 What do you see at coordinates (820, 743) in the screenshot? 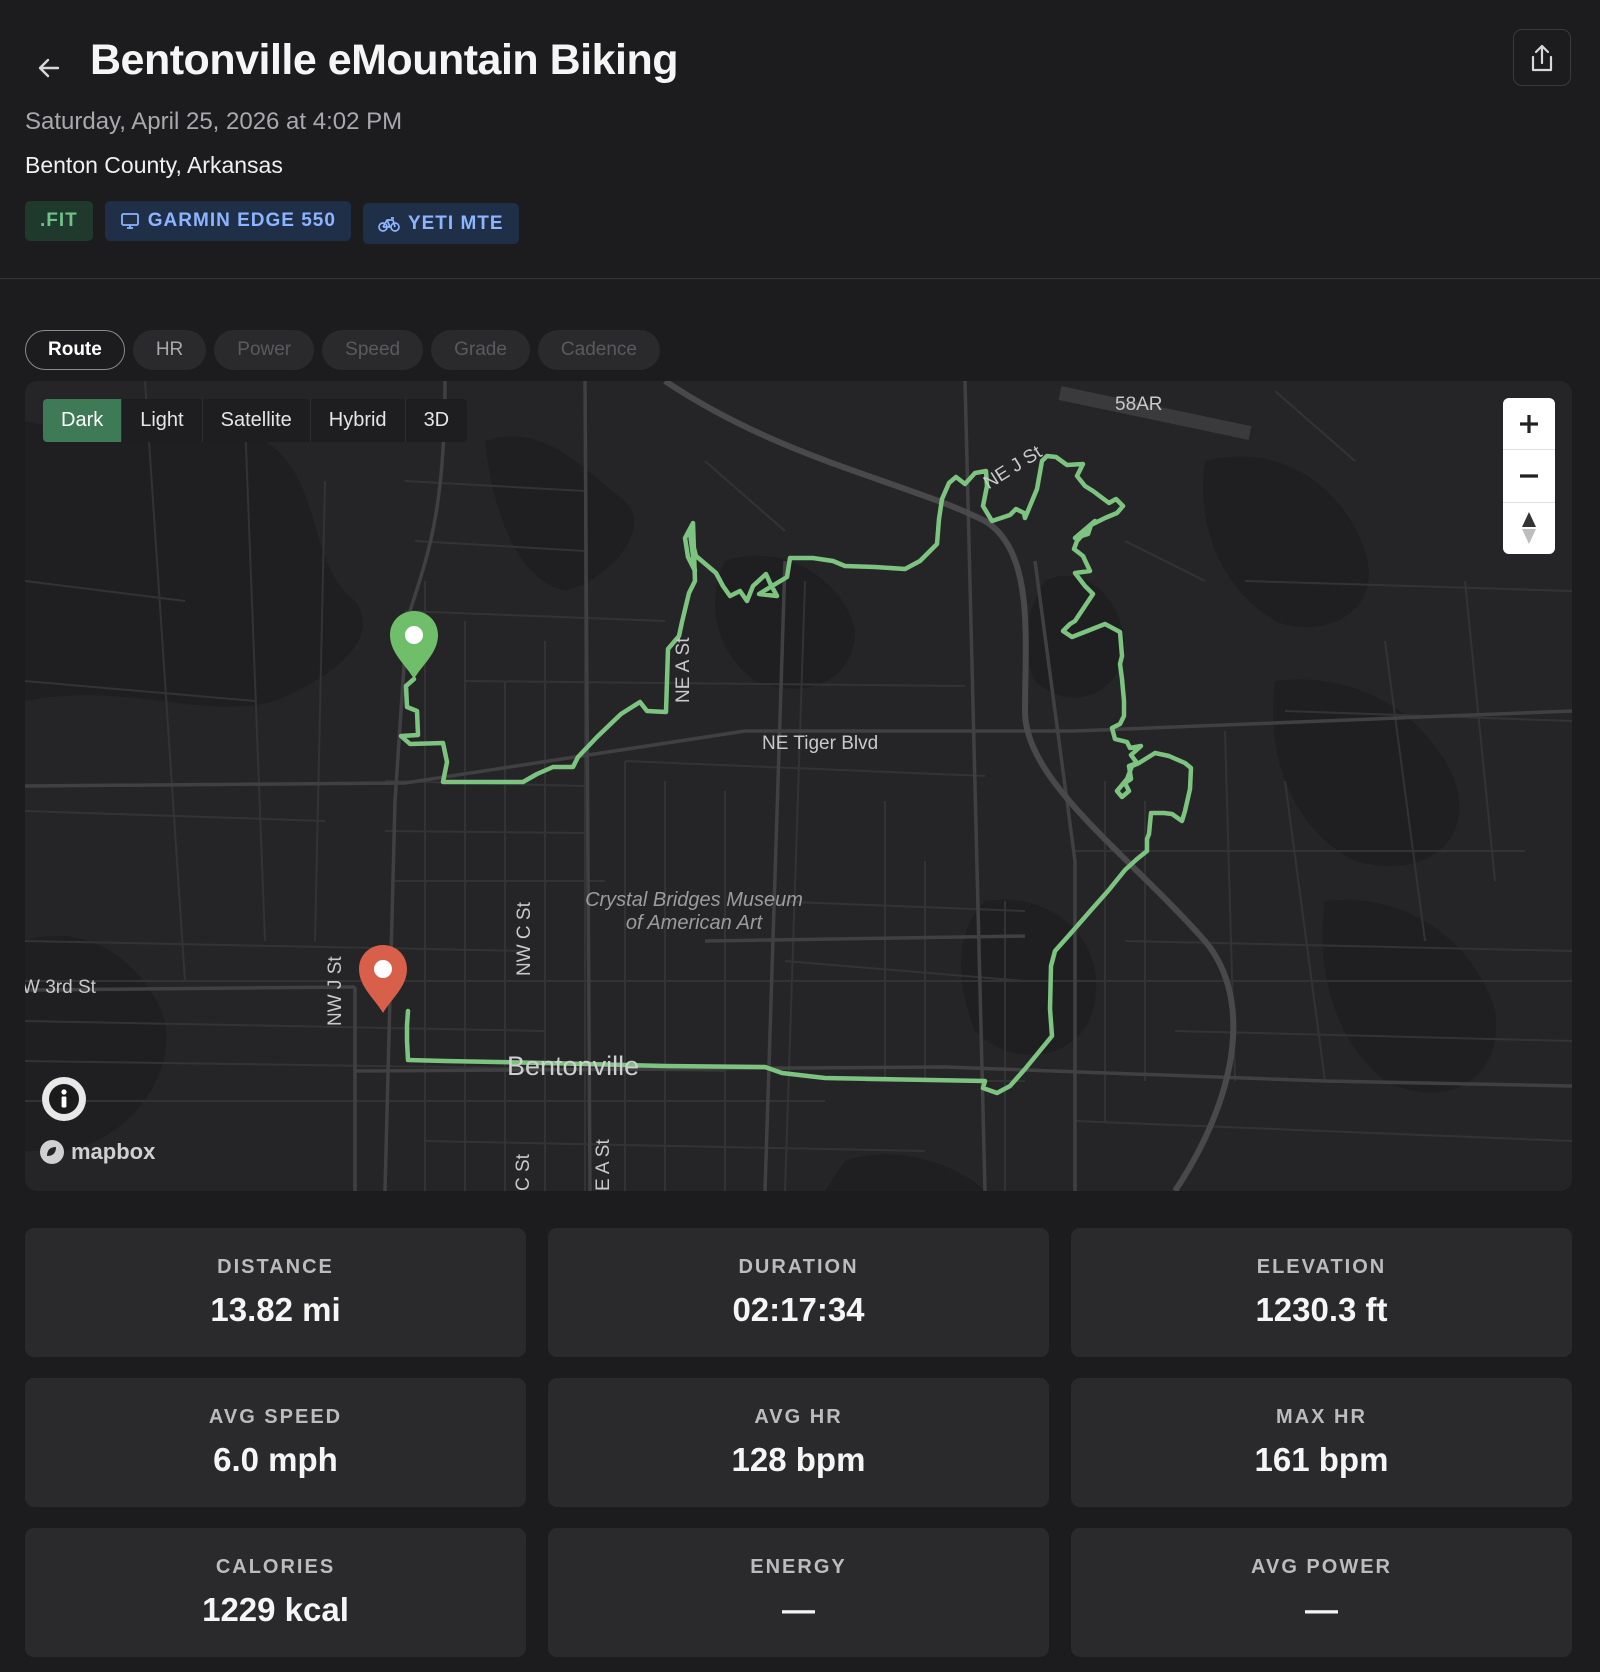
I see `label-ne-tiger-blvd: NE Tiger Blvd` at bounding box center [820, 743].